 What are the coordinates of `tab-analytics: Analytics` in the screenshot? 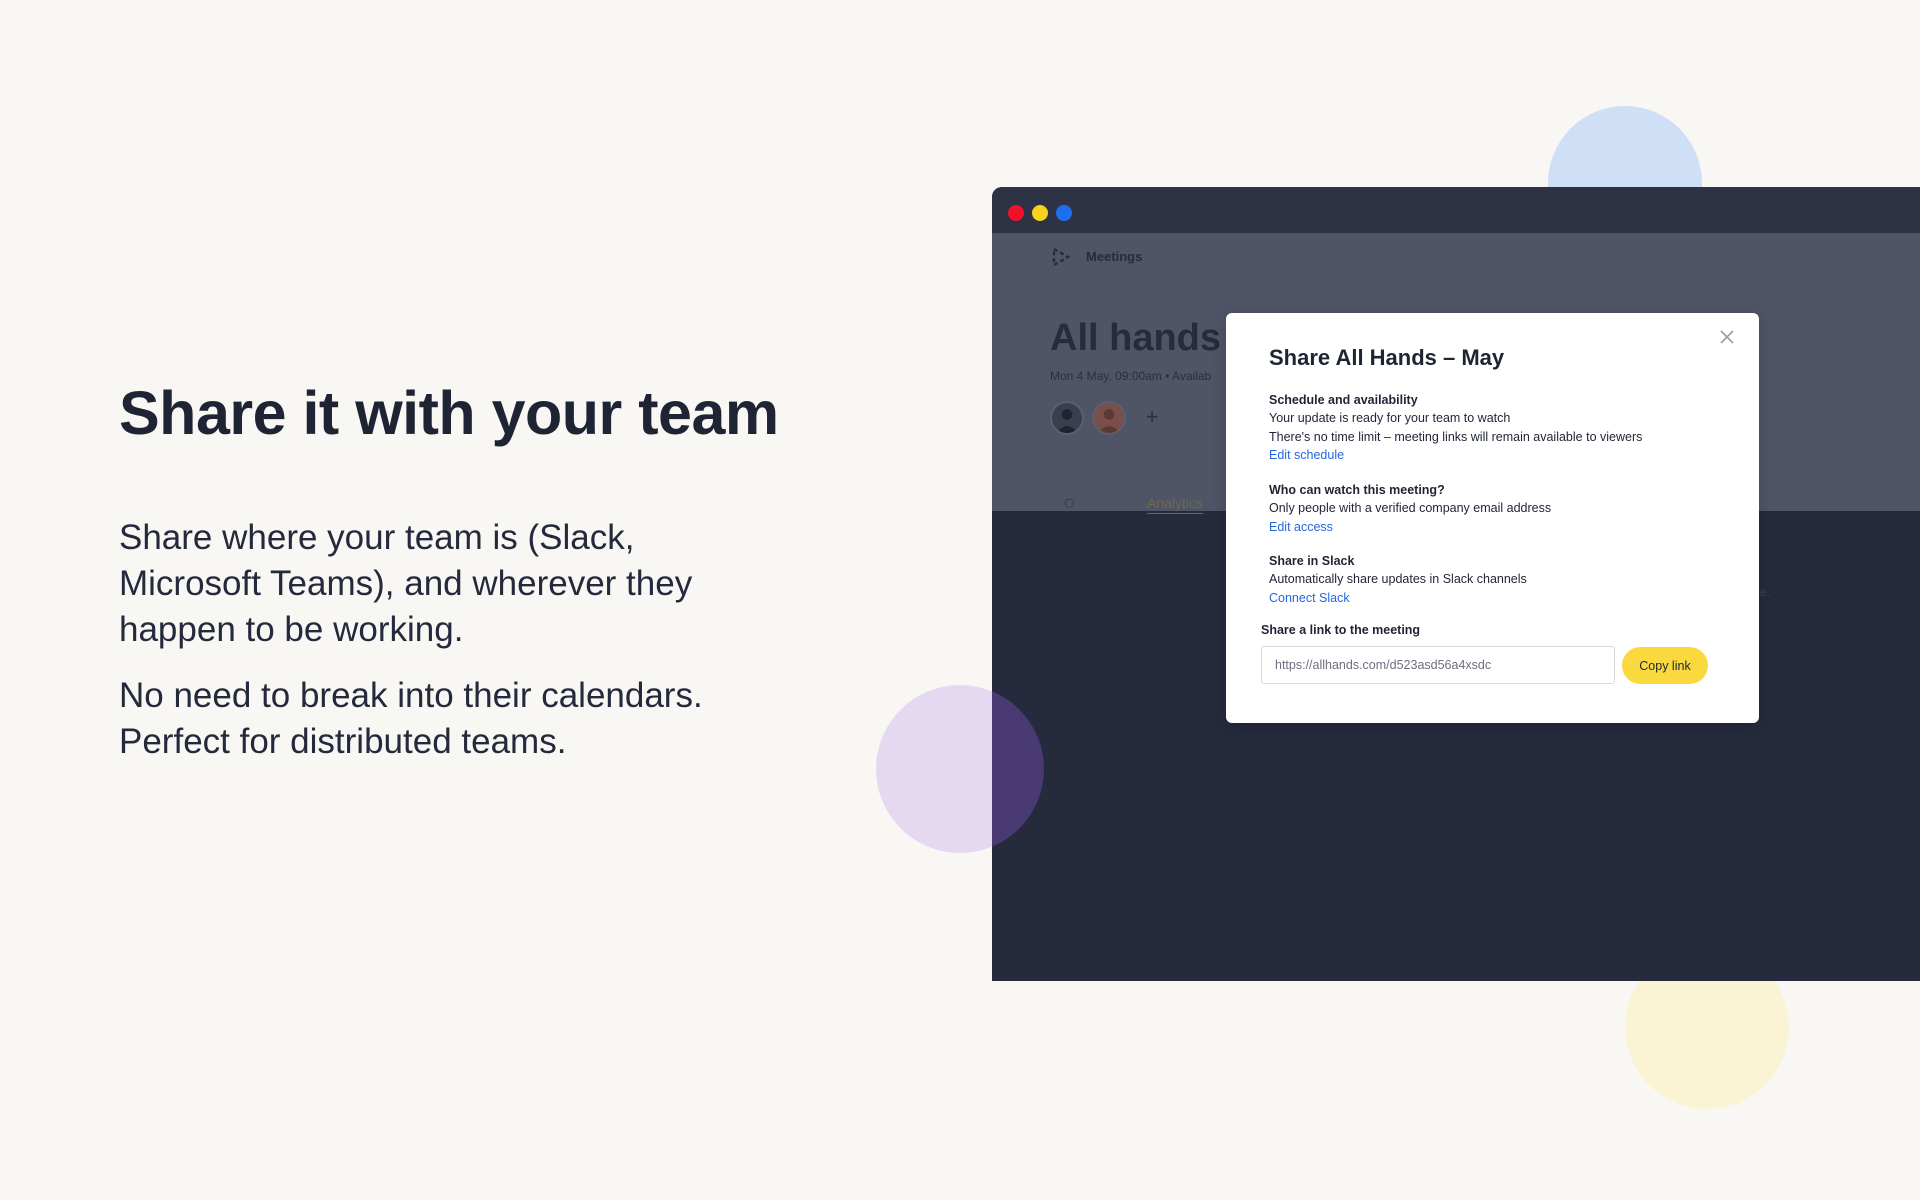 It's located at (1175, 504).